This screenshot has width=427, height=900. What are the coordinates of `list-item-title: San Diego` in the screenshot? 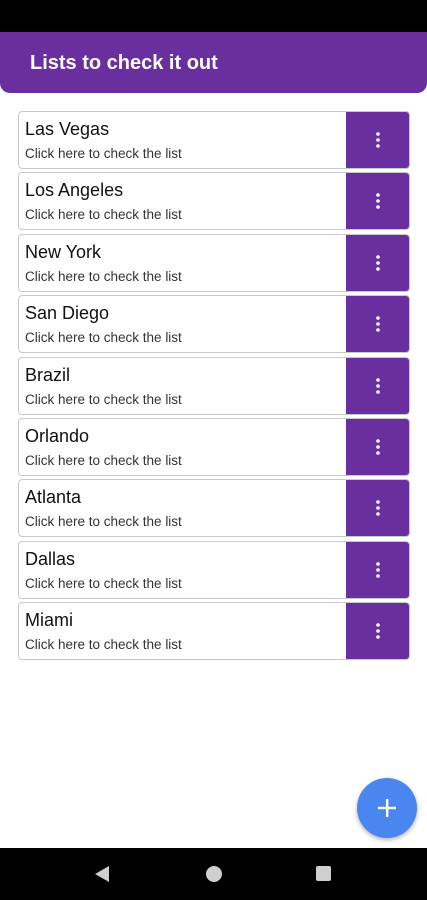 It's located at (67, 313).